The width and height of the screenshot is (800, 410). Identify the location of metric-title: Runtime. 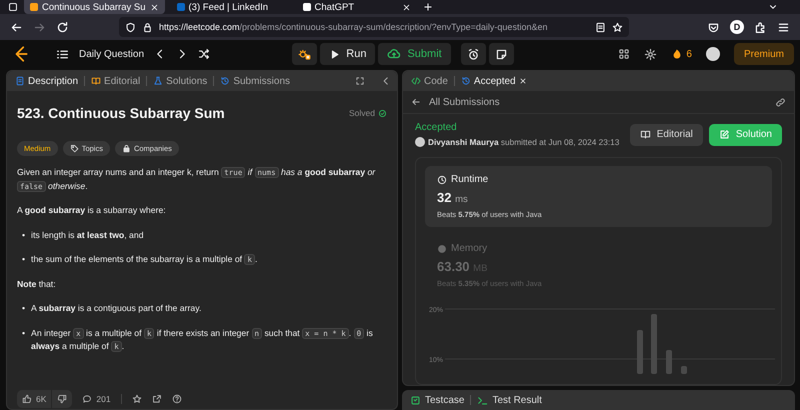
(469, 179).